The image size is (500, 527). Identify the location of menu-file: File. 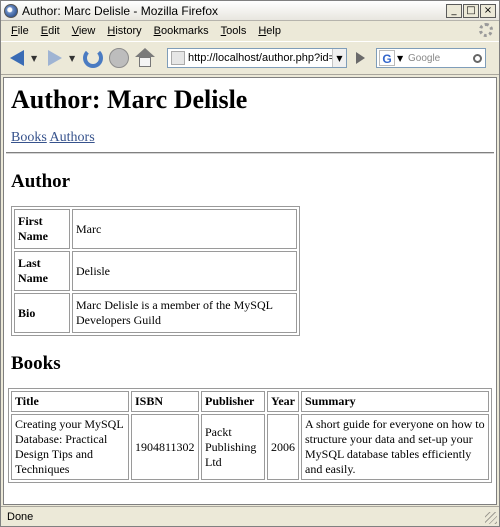
(20, 31).